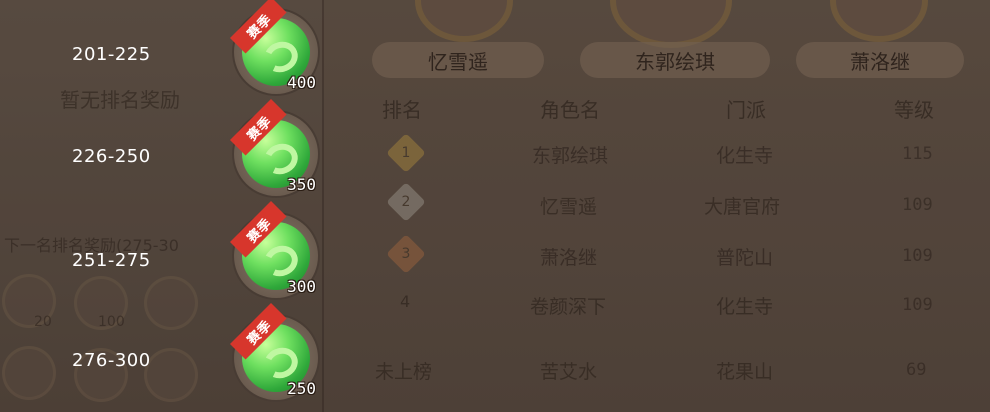 Image resolution: width=990 pixels, height=412 pixels. Describe the element at coordinates (275, 48) in the screenshot. I see `season-jade-item: 赛季 400` at that location.